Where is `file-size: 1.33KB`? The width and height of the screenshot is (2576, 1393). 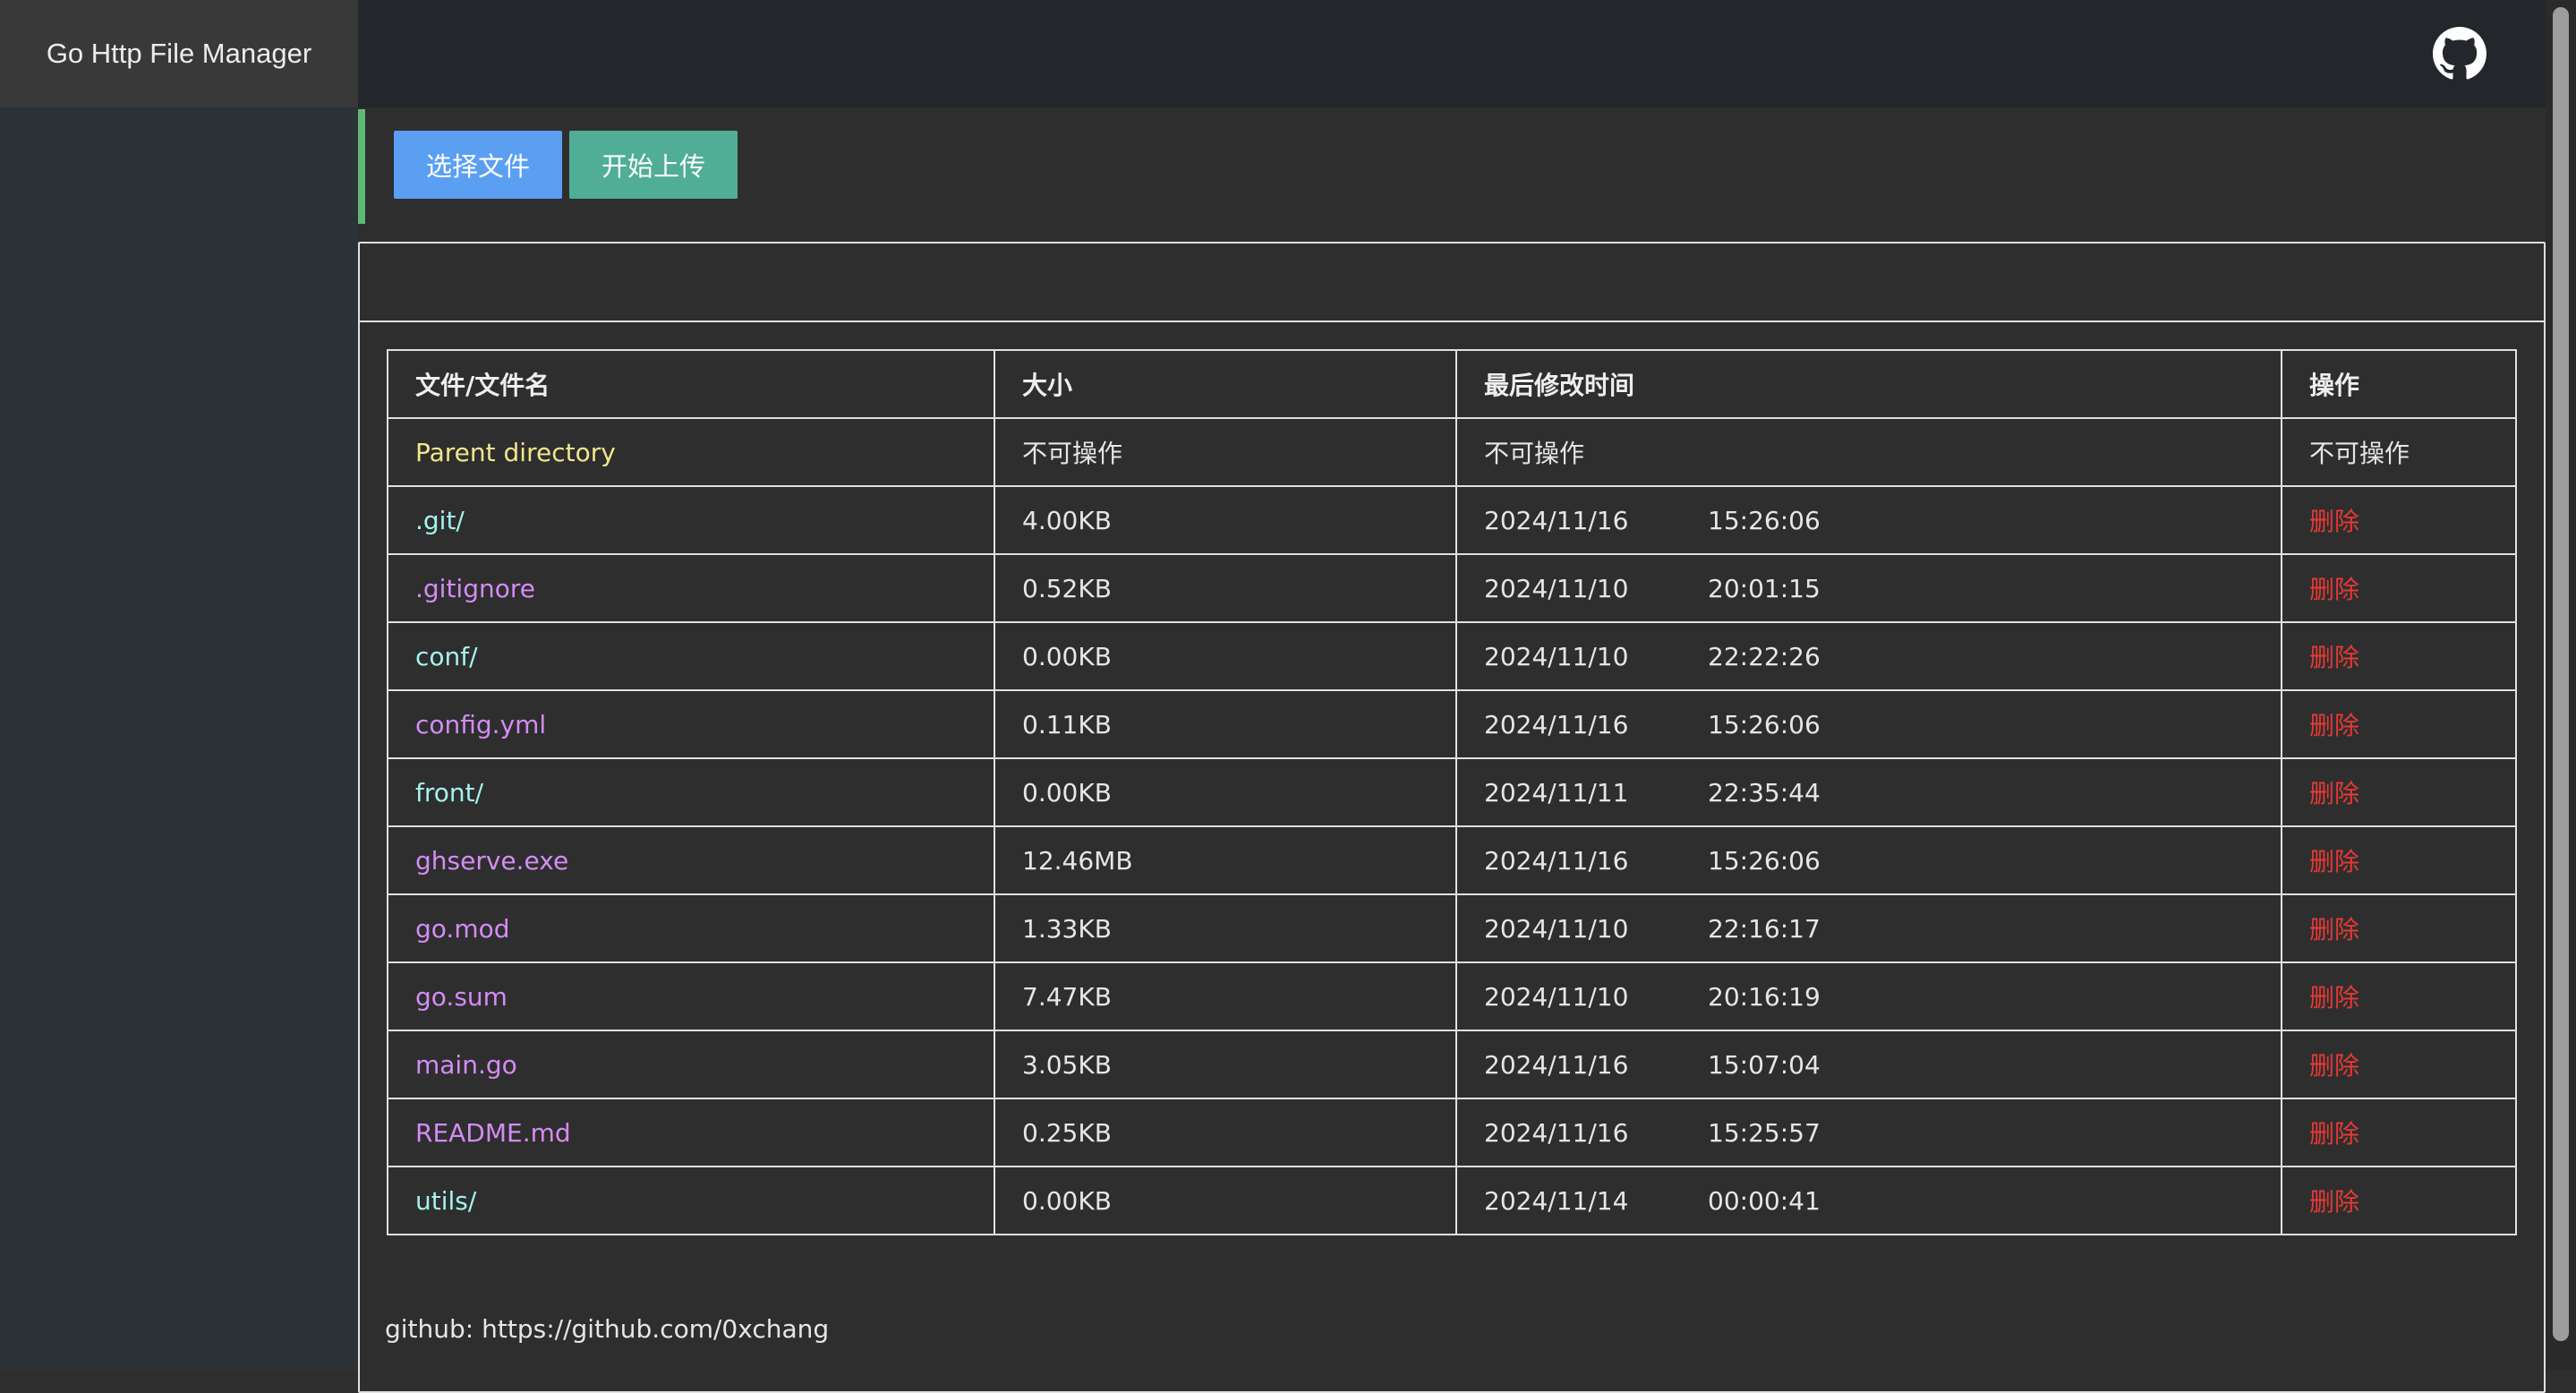 file-size: 1.33KB is located at coordinates (1225, 928).